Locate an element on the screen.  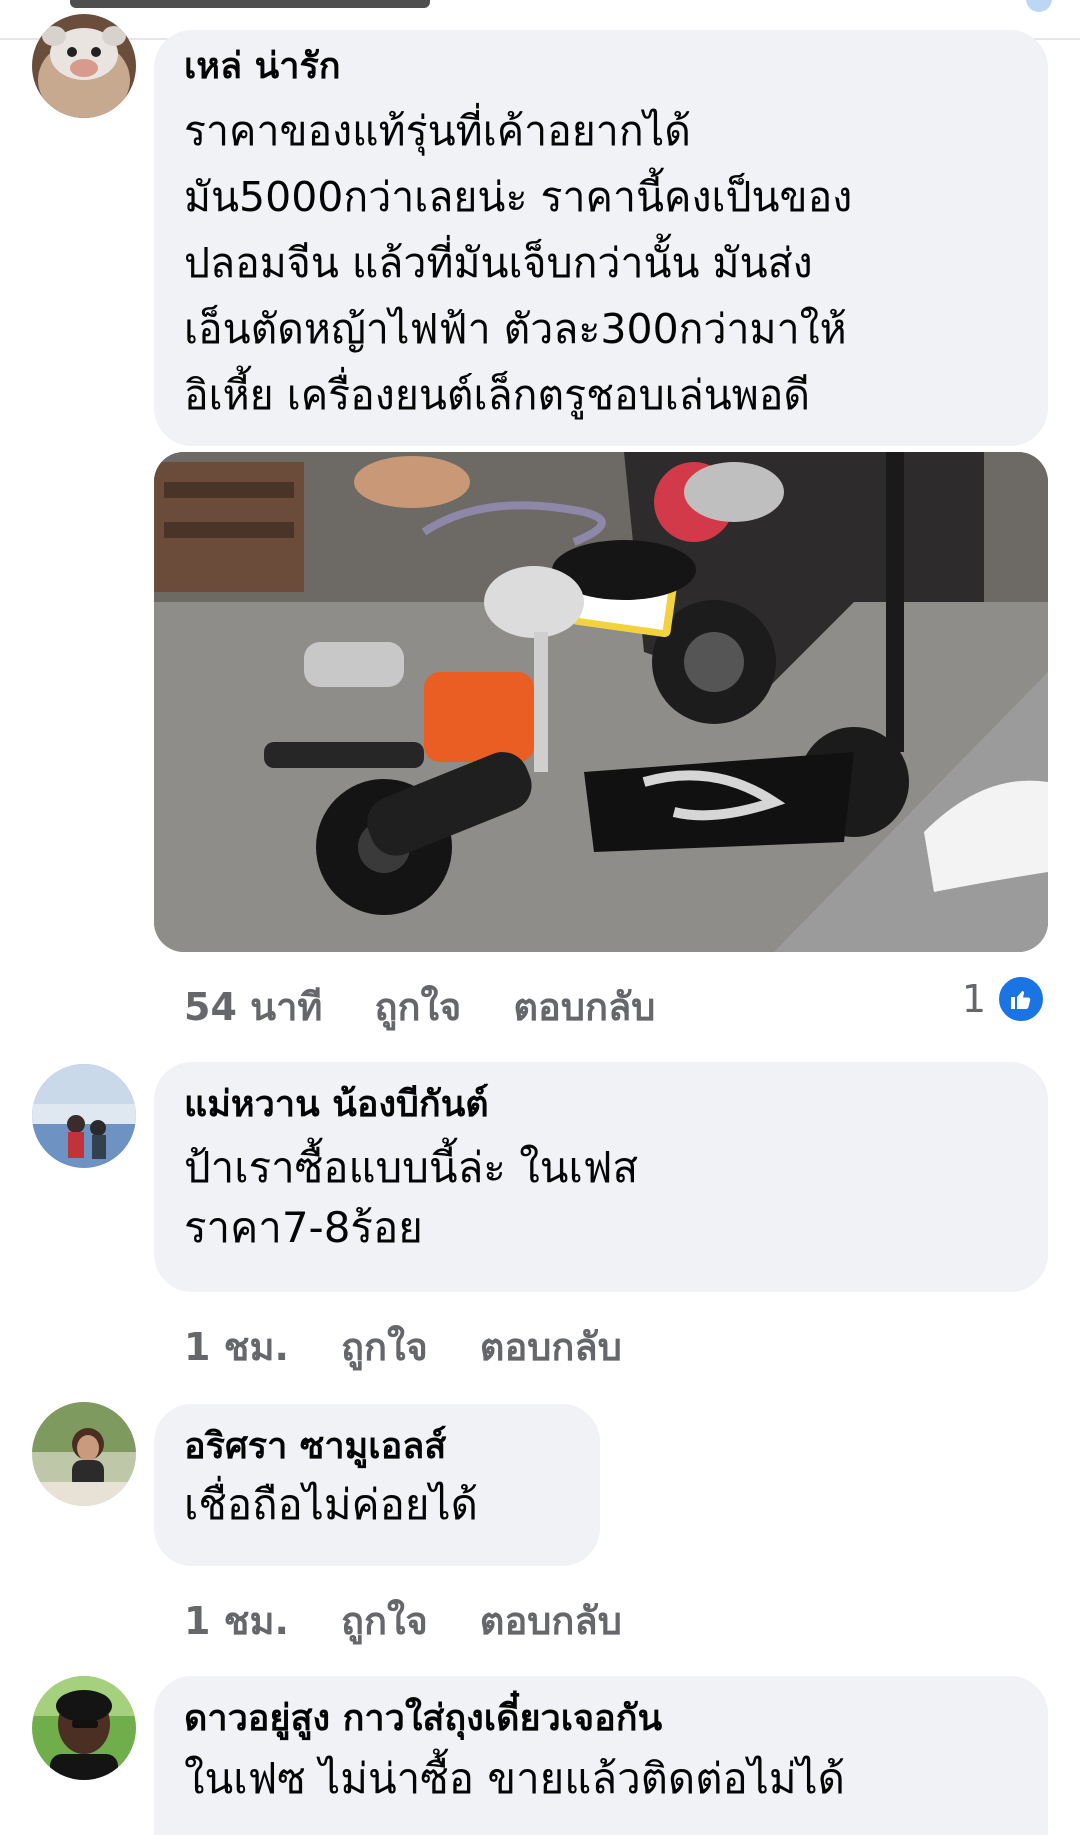
comment-author: เหล่ น่ารัก is located at coordinates (601, 67).